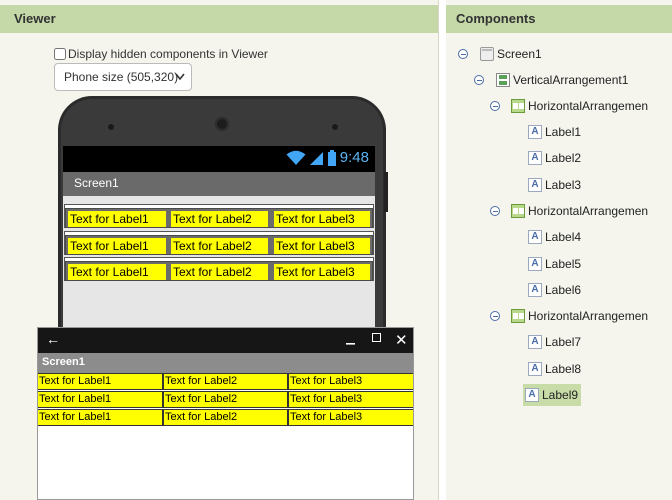 This screenshot has height=500, width=672. I want to click on tree-item-screen1: Screen1, so click(511, 54).